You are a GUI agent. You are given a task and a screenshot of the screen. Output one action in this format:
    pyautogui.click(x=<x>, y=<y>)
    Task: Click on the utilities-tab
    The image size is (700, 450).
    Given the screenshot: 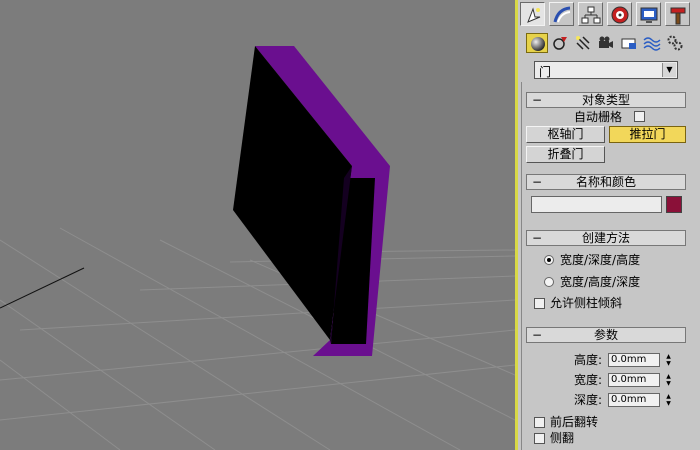 What is the action you would take?
    pyautogui.click(x=677, y=14)
    